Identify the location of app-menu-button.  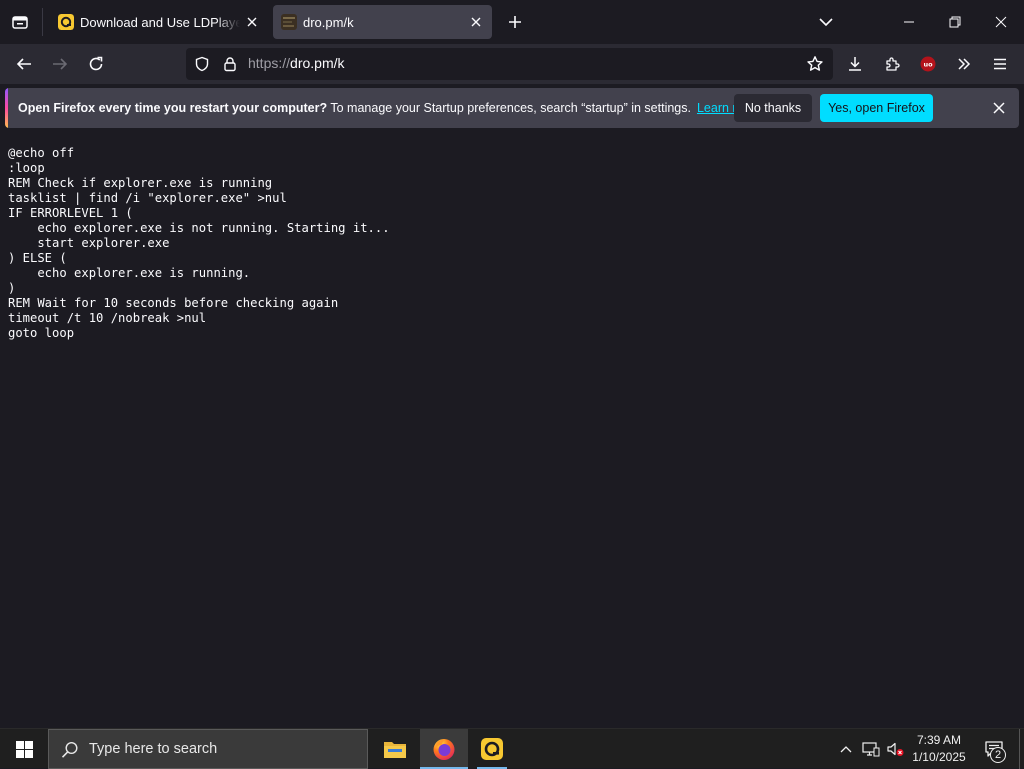
(1000, 64).